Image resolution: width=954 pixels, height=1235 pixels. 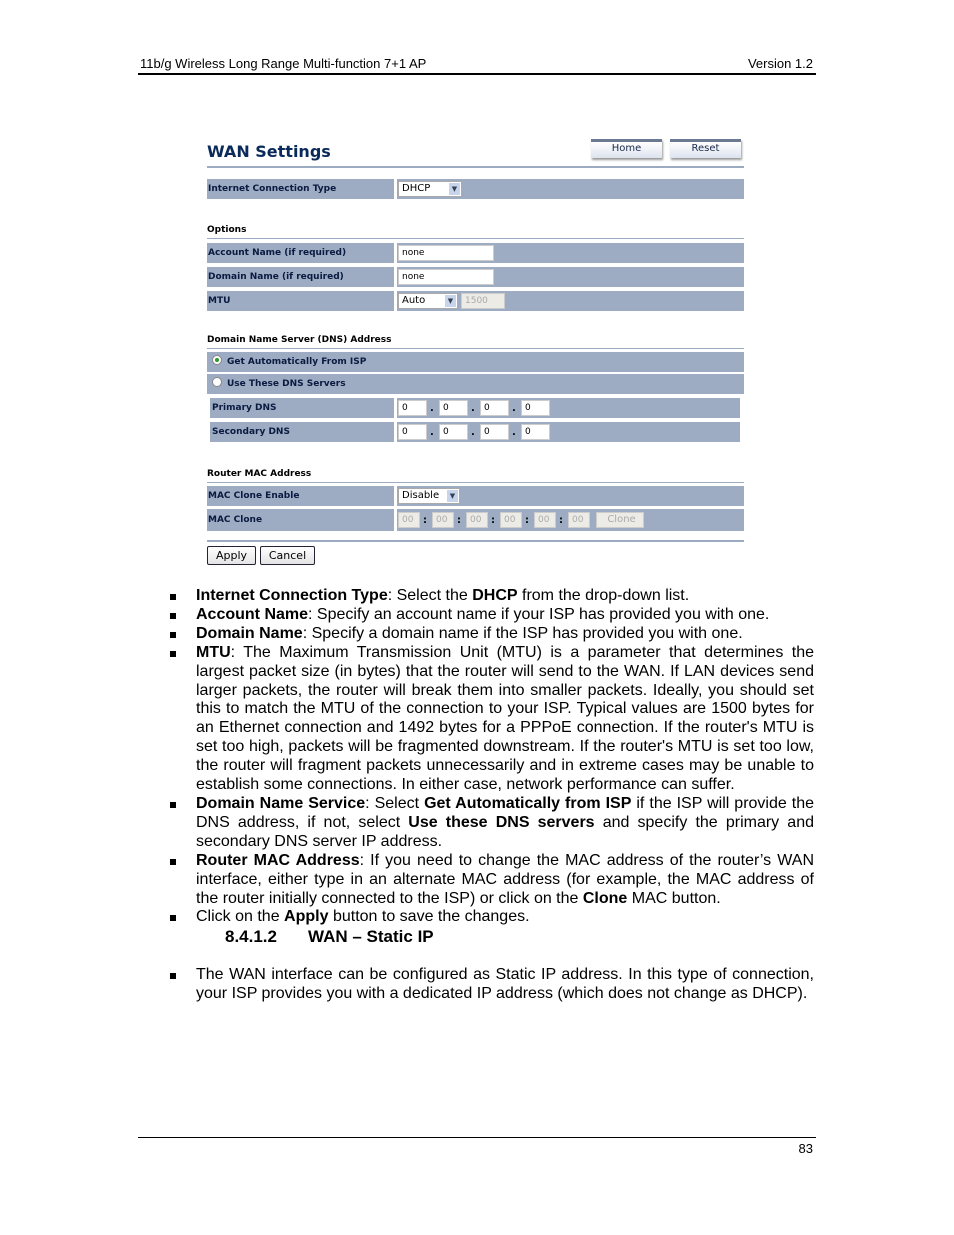 I want to click on secondary-dns-octet-4: 0, so click(x=535, y=432).